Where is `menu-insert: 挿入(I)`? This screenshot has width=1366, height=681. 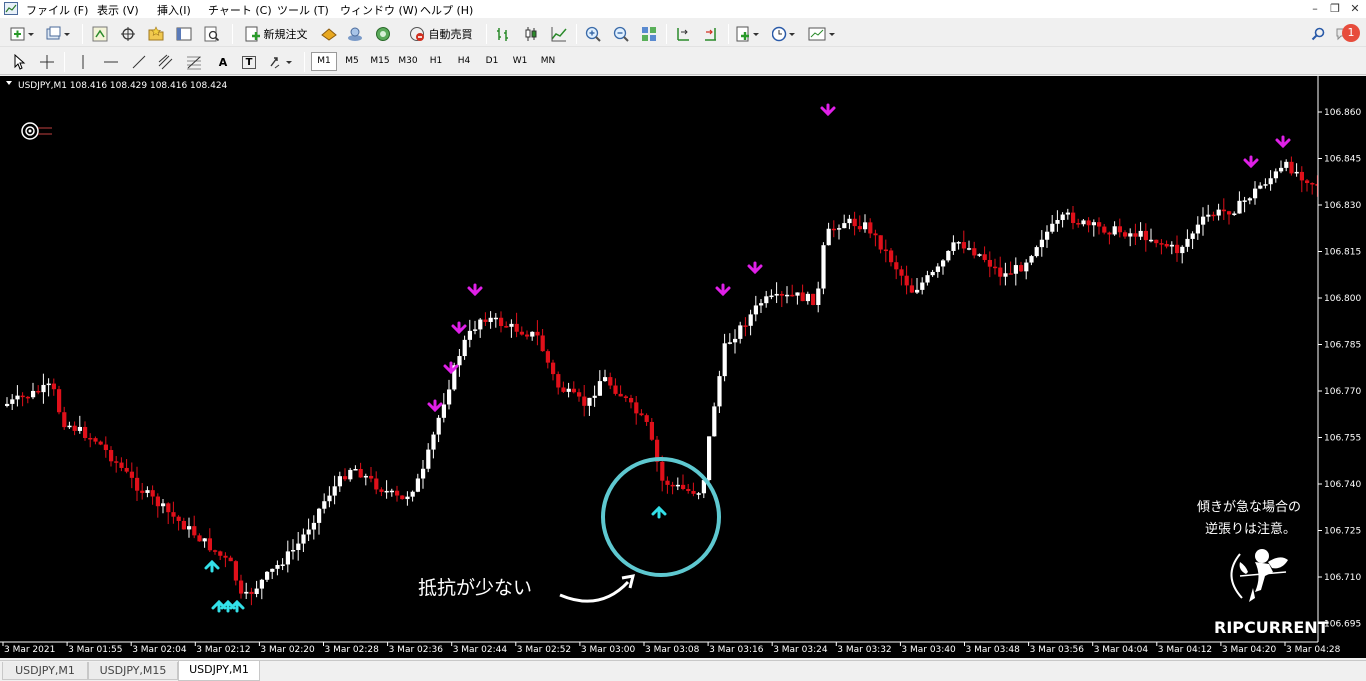
menu-insert: 挿入(I) is located at coordinates (174, 10).